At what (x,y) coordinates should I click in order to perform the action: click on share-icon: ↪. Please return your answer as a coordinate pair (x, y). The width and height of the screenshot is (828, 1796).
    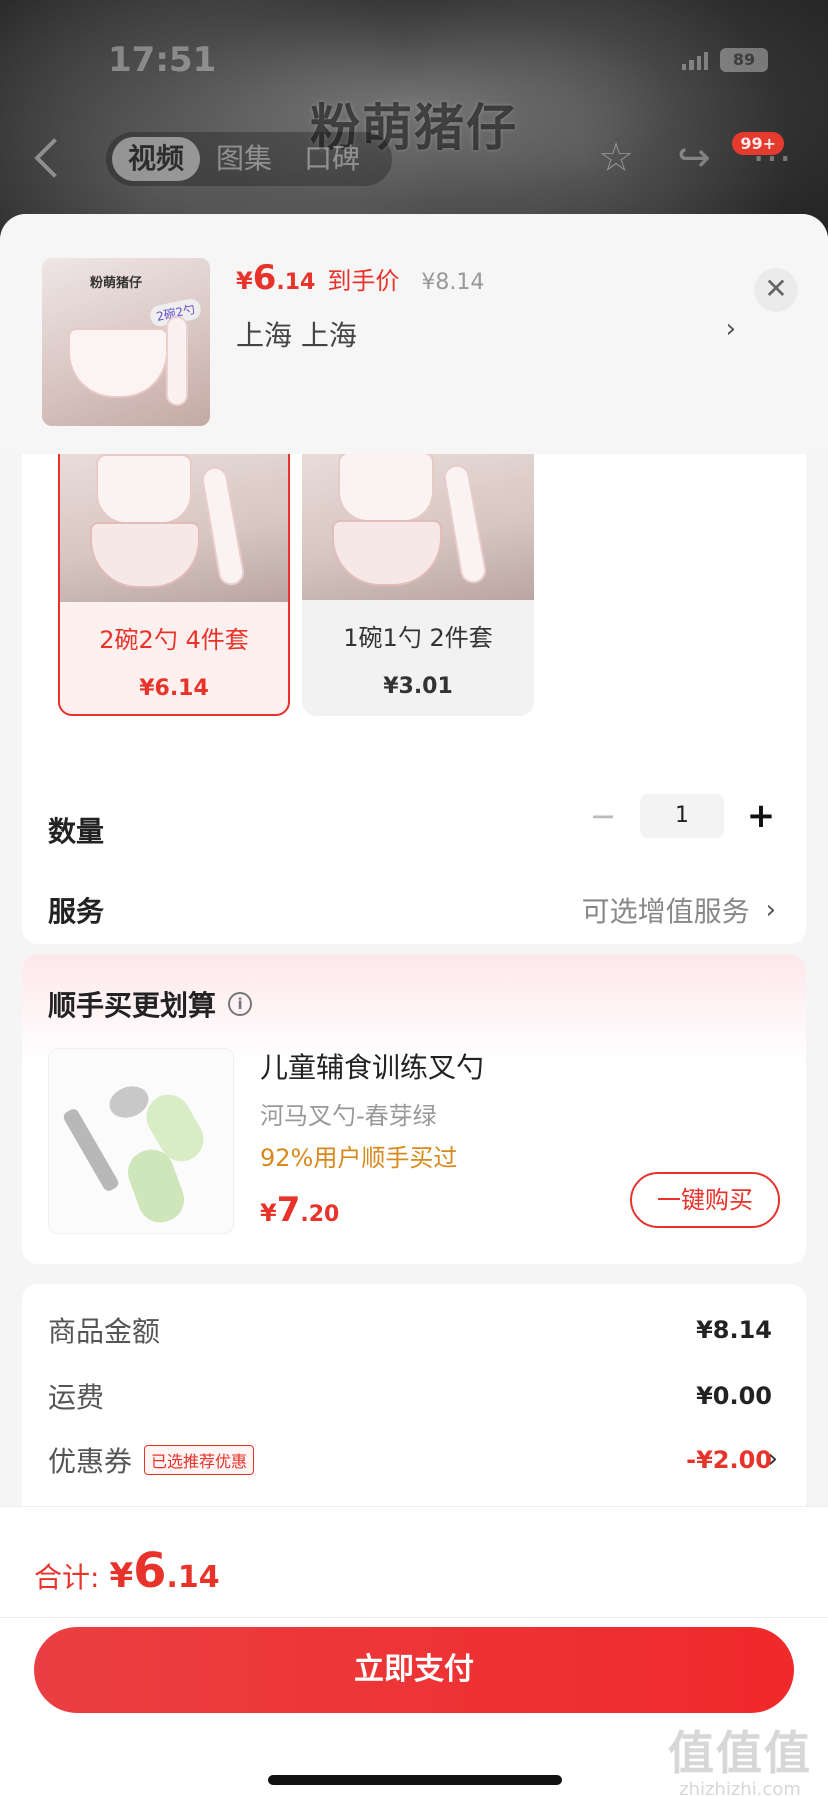
    Looking at the image, I should click on (694, 158).